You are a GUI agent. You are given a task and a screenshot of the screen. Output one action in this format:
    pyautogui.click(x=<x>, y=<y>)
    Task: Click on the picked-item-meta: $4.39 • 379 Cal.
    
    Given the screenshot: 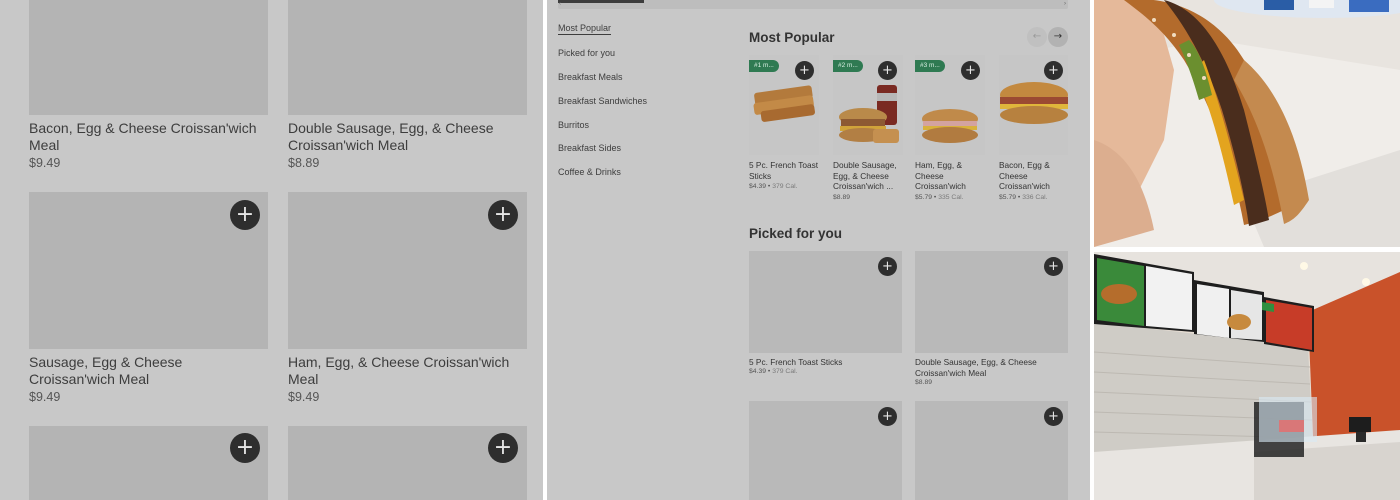 What is the action you would take?
    pyautogui.click(x=773, y=371)
    